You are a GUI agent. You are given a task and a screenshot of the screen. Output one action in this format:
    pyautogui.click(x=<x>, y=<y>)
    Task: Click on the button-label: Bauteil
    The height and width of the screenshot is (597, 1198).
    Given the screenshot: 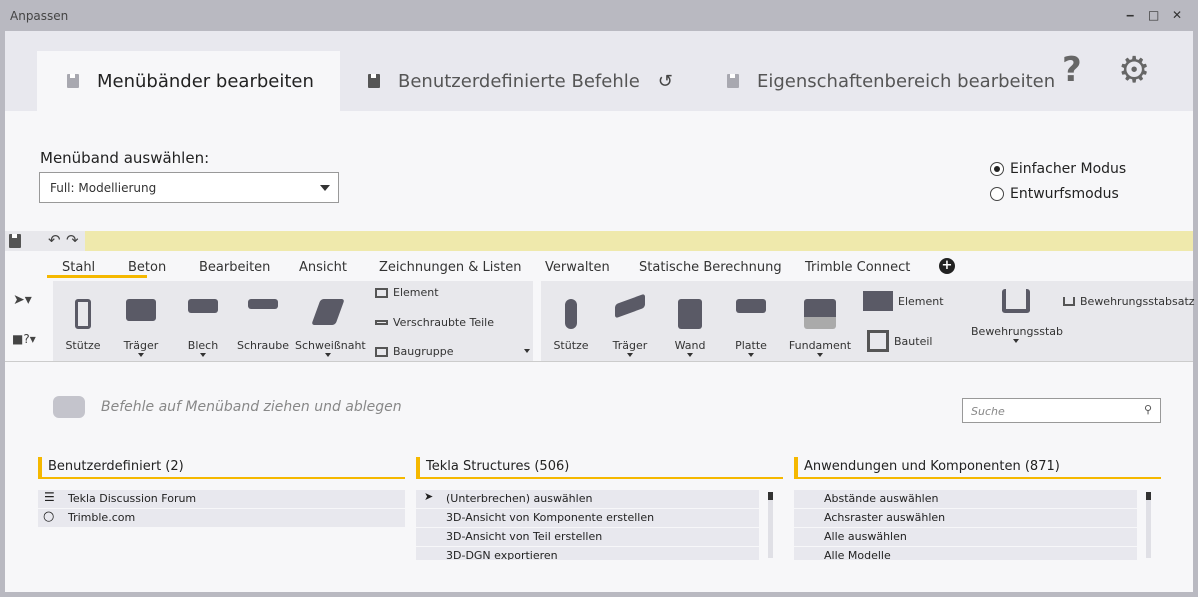 What is the action you would take?
    pyautogui.click(x=913, y=341)
    